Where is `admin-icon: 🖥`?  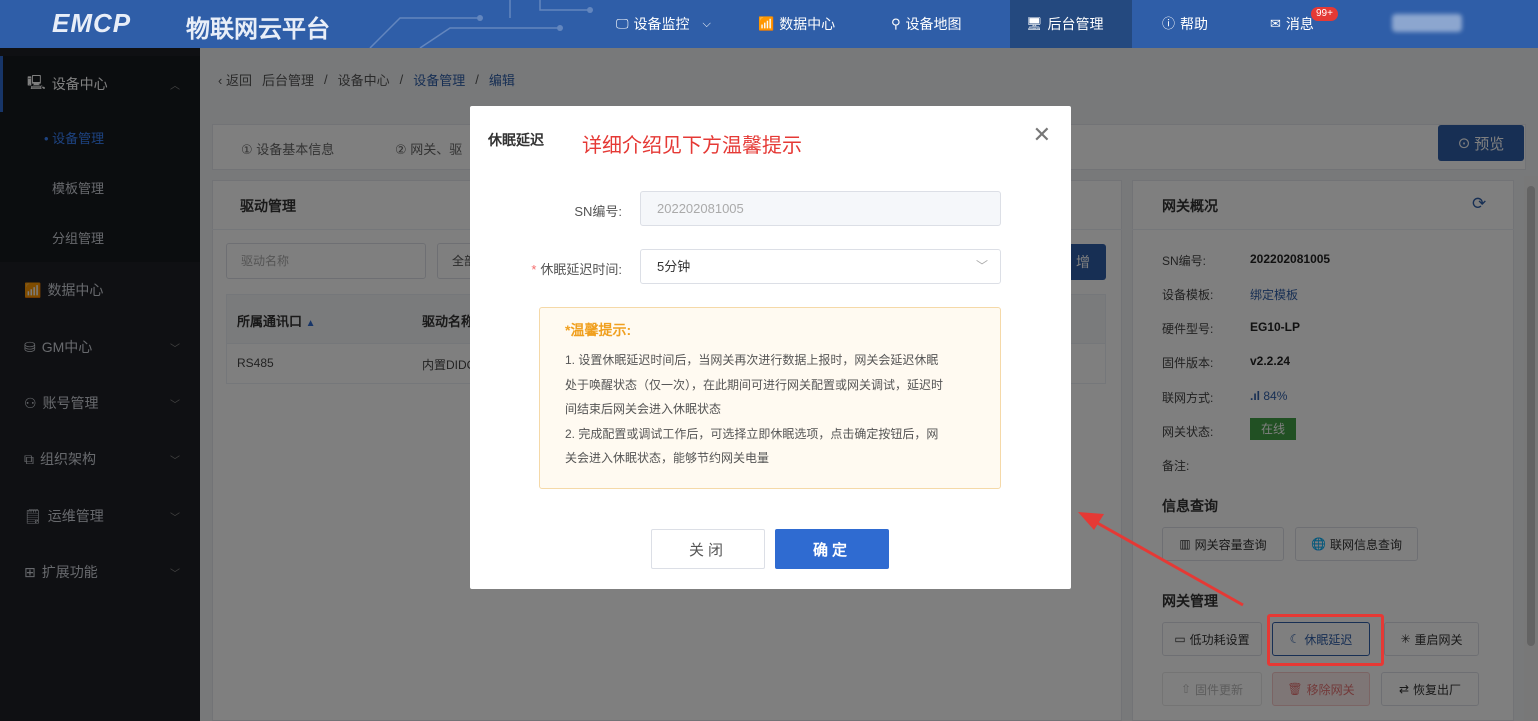
admin-icon: 🖥 is located at coordinates (1034, 23).